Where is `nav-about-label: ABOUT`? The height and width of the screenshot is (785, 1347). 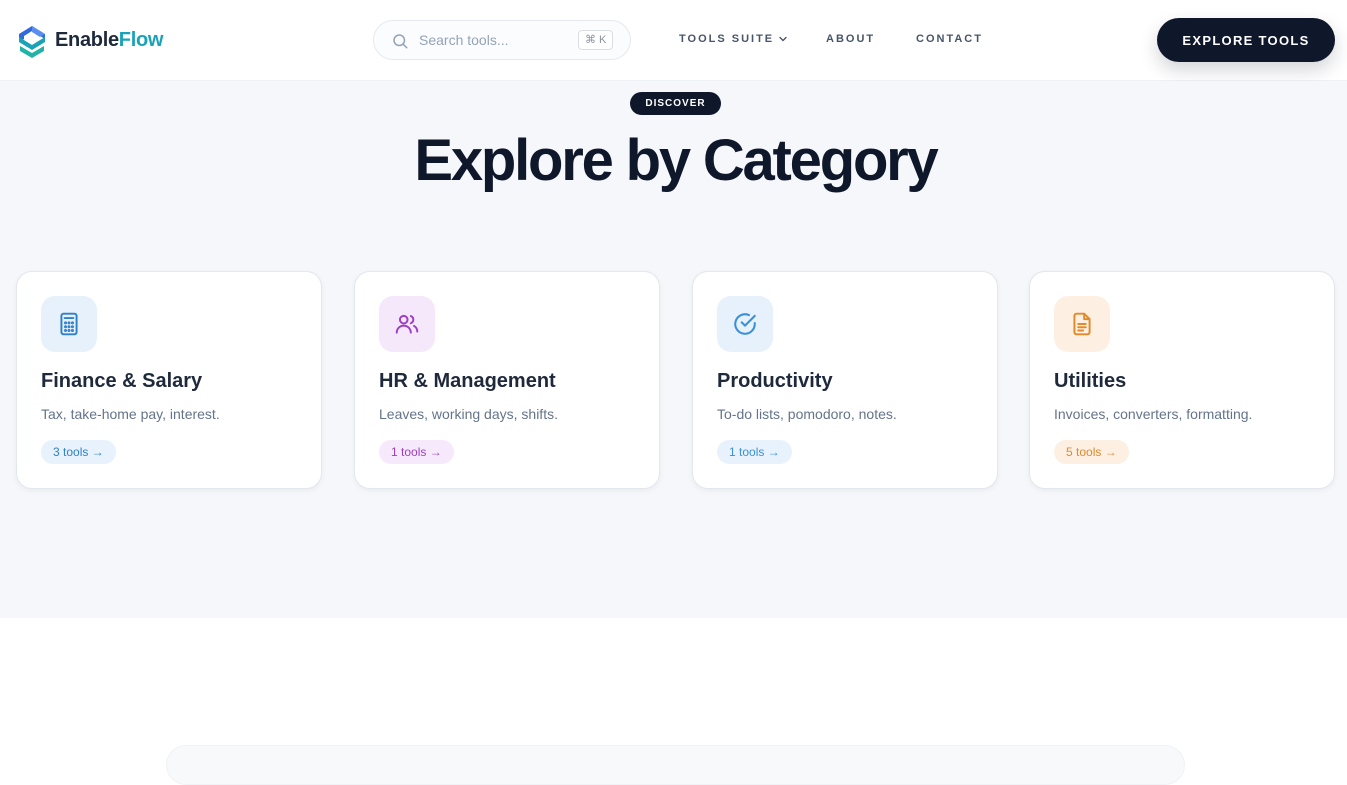
nav-about-label: ABOUT is located at coordinates (851, 39).